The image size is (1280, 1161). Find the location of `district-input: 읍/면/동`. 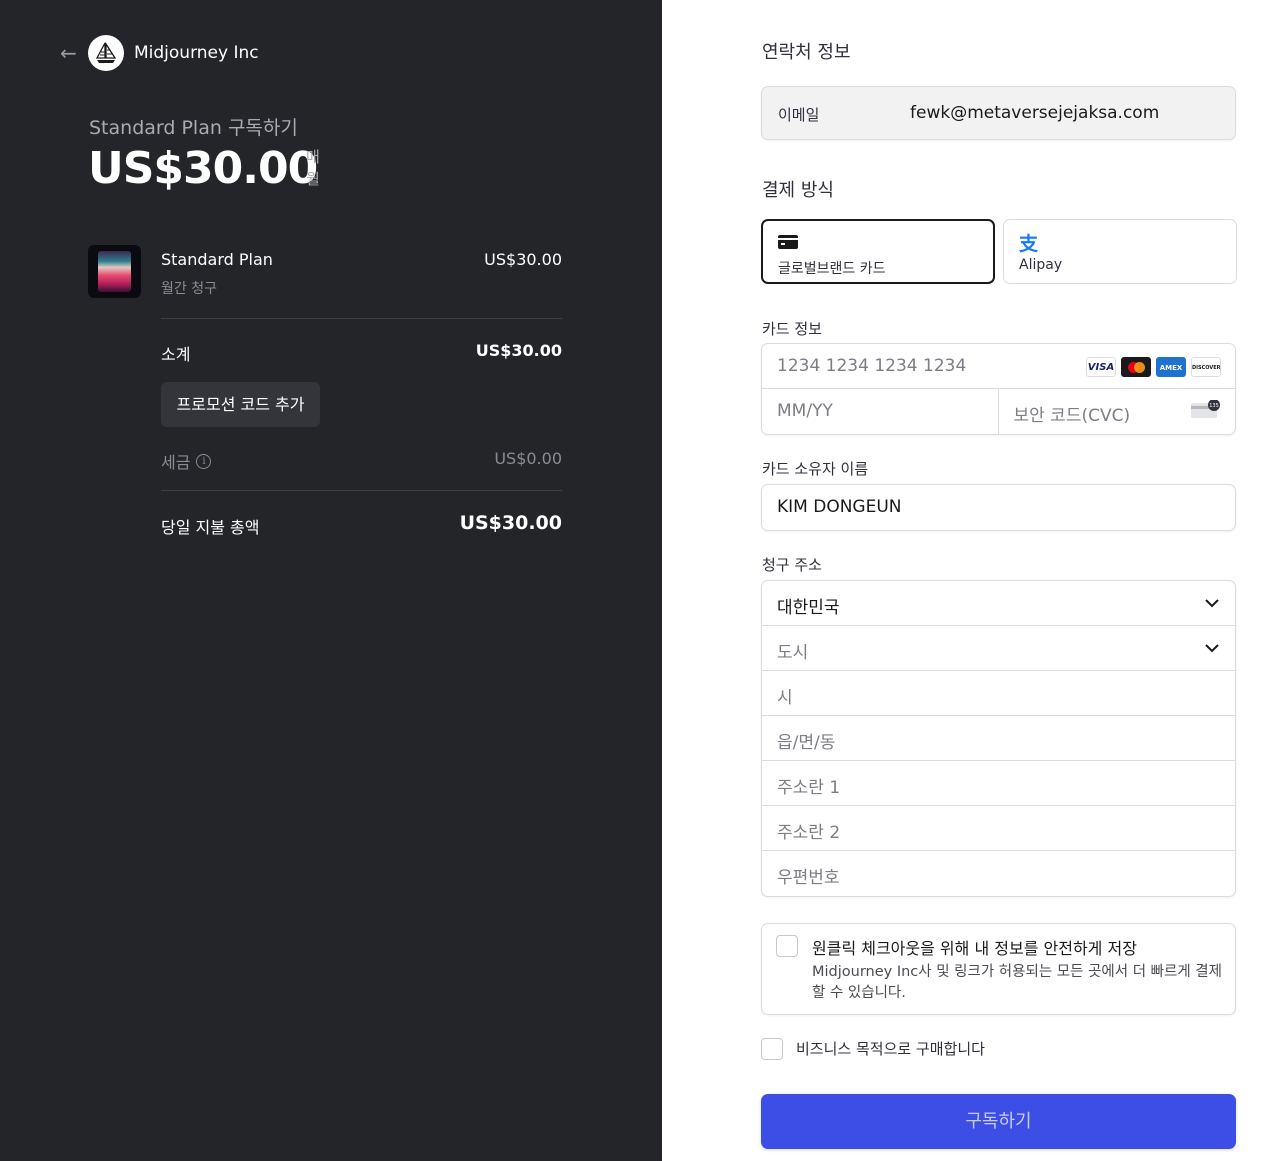

district-input: 읍/면/동 is located at coordinates (998, 738).